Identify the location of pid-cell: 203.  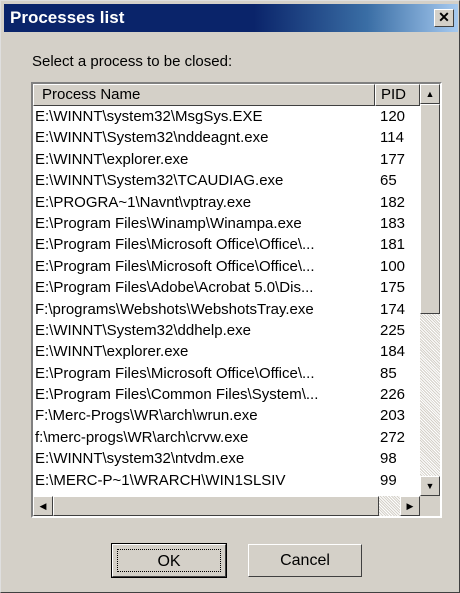
(393, 416).